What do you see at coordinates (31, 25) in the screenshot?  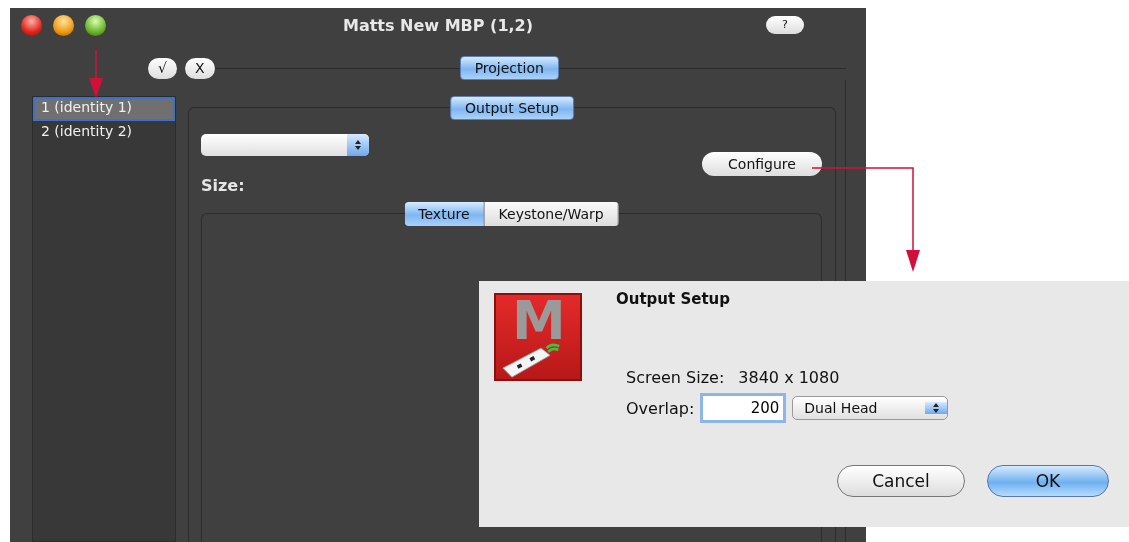 I see `close-icon` at bounding box center [31, 25].